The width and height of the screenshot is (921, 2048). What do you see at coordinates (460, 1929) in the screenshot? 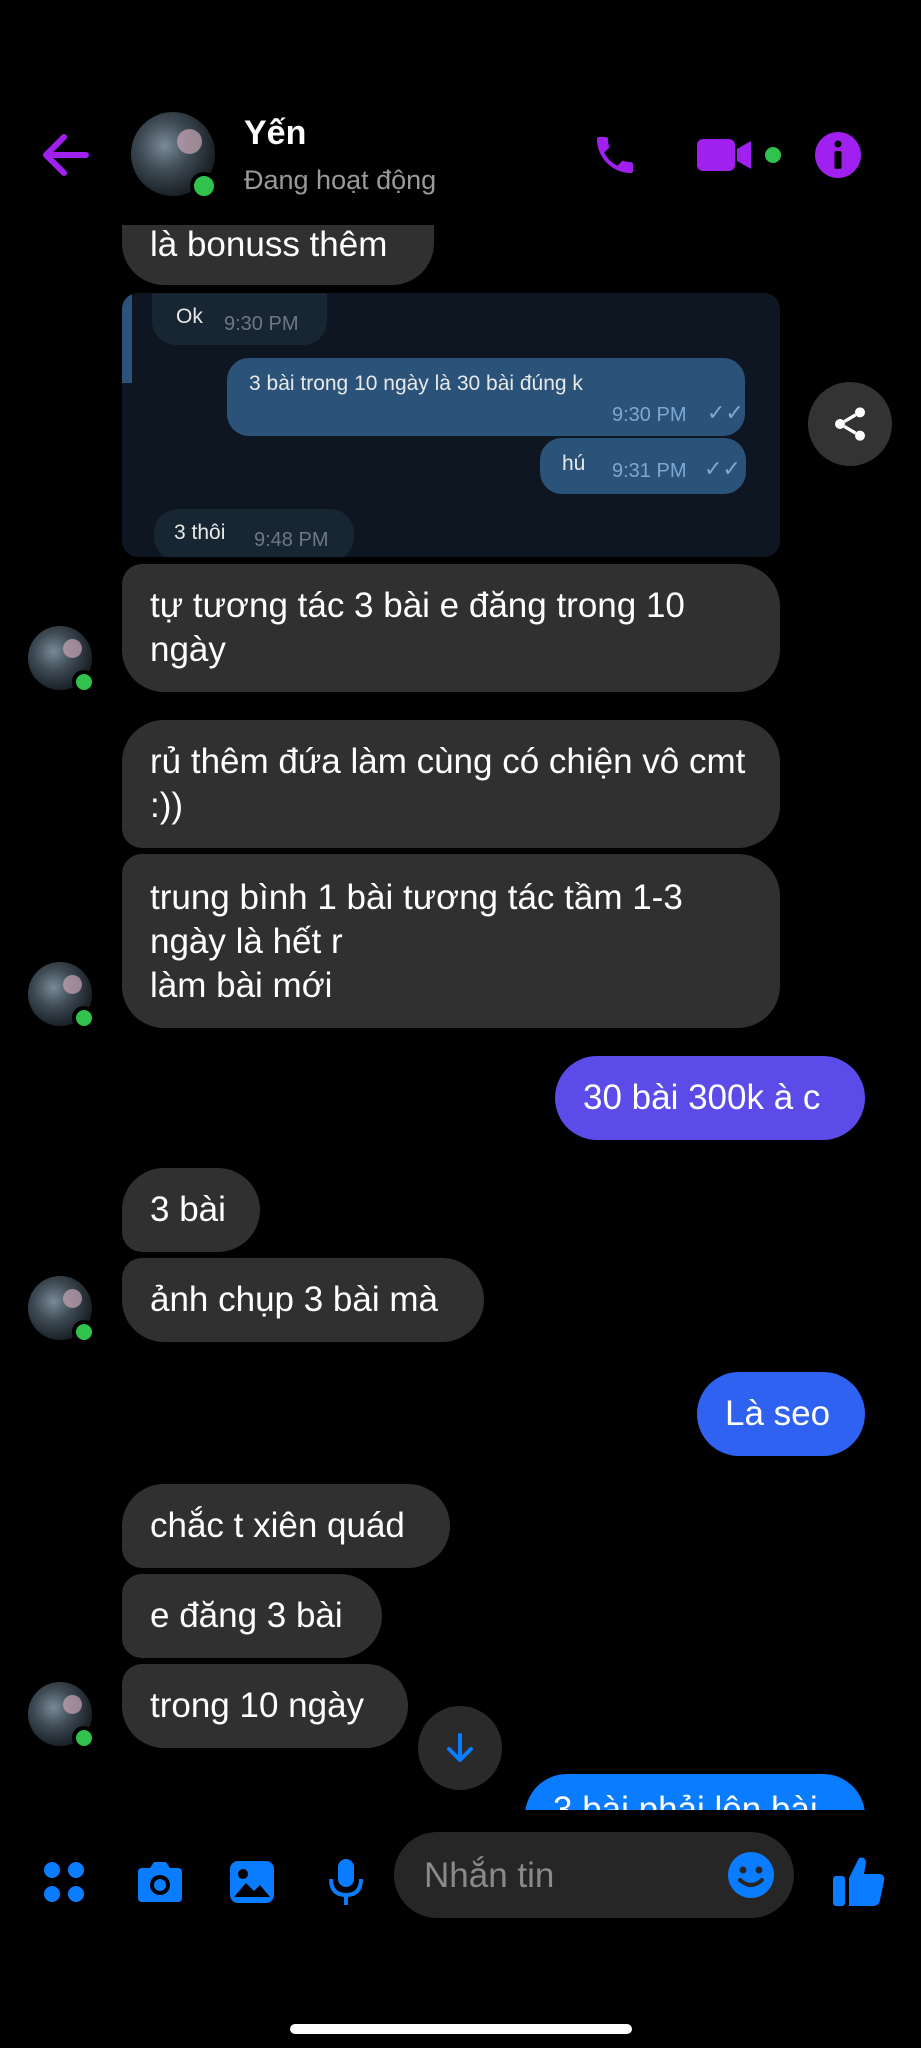
I see `composer-bar: ::placeholder { color:#8a8a8a; }` at bounding box center [460, 1929].